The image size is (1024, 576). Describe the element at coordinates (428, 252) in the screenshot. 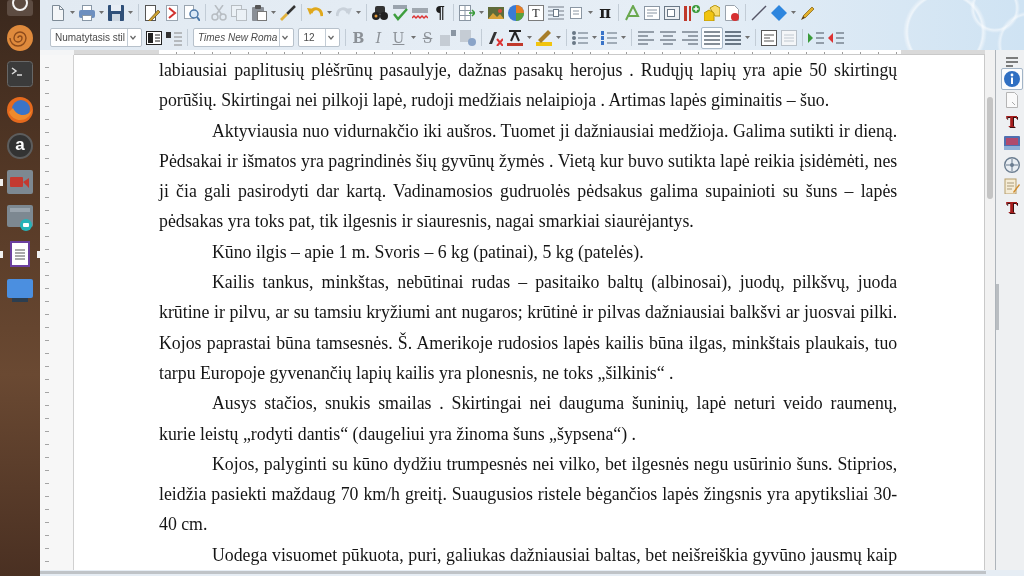

I see `paragraph: Kūno ilgis – apie 1 m. Svoris – 6 kg (patinai), 5 kg (patelės).` at that location.